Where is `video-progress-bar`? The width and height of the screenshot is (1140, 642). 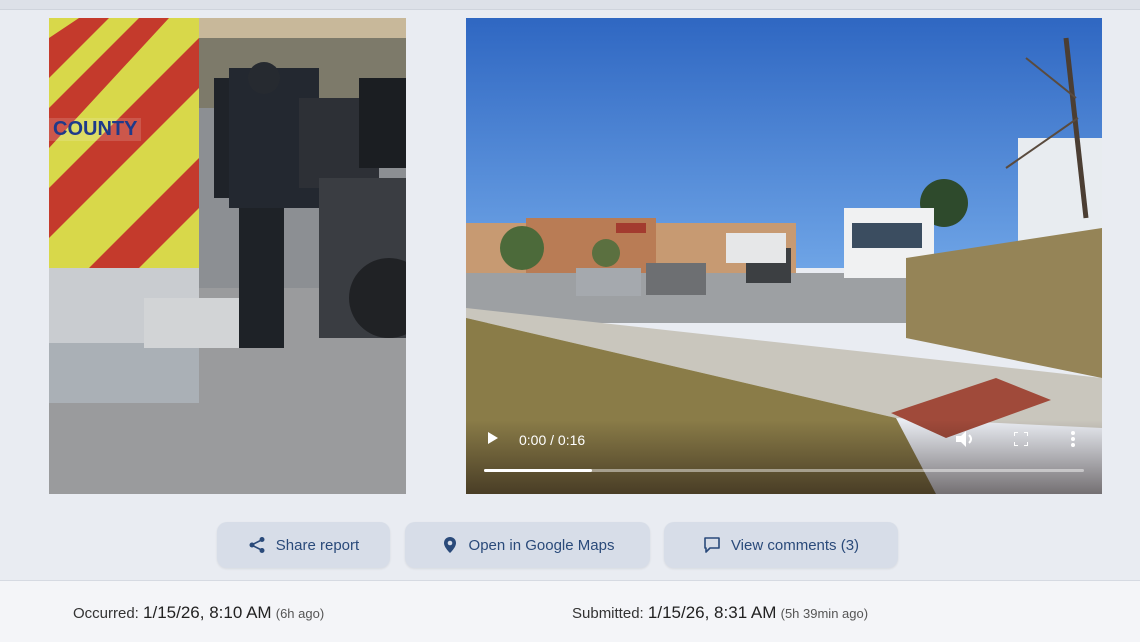
video-progress-bar is located at coordinates (784, 470).